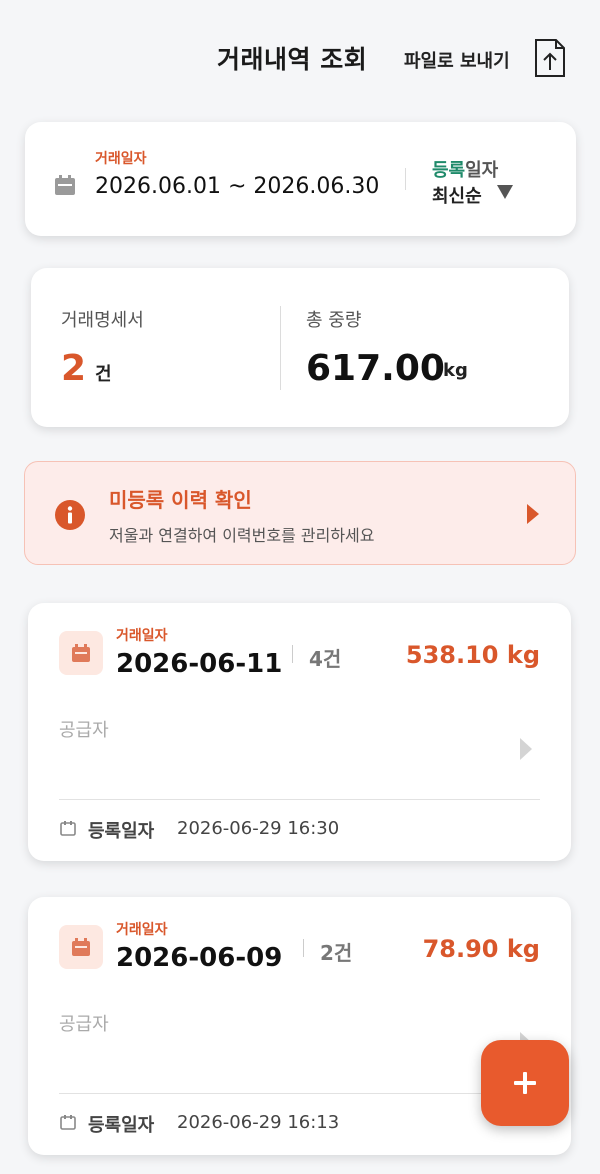  I want to click on statements-count: 2, so click(74, 368).